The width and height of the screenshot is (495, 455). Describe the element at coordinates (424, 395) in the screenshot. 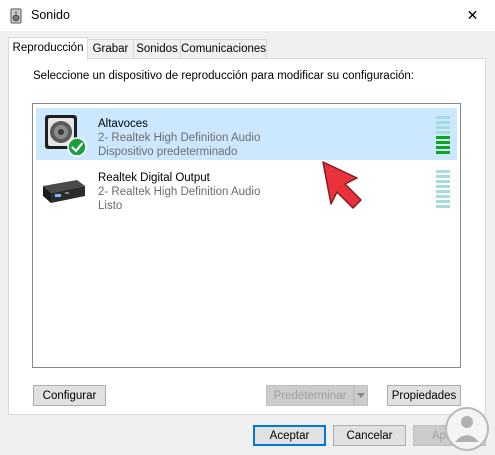

I see `properties-button: Propiedades` at that location.